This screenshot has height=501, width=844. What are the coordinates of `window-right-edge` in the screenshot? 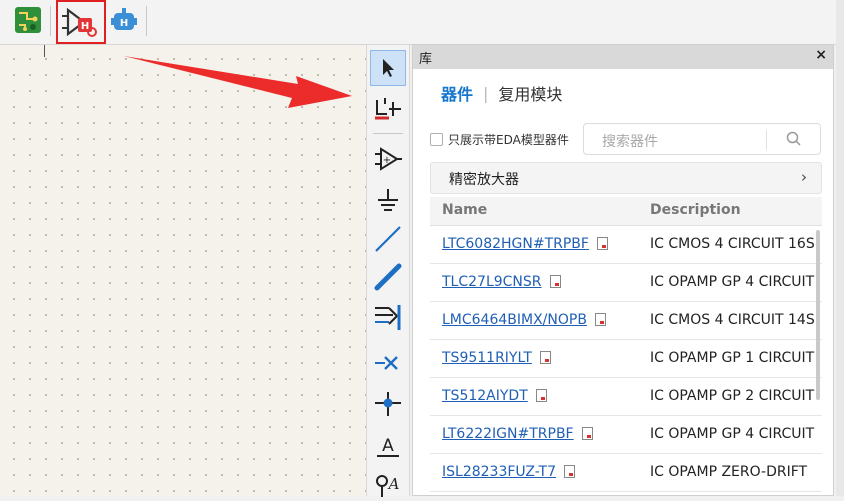 It's located at (840, 248).